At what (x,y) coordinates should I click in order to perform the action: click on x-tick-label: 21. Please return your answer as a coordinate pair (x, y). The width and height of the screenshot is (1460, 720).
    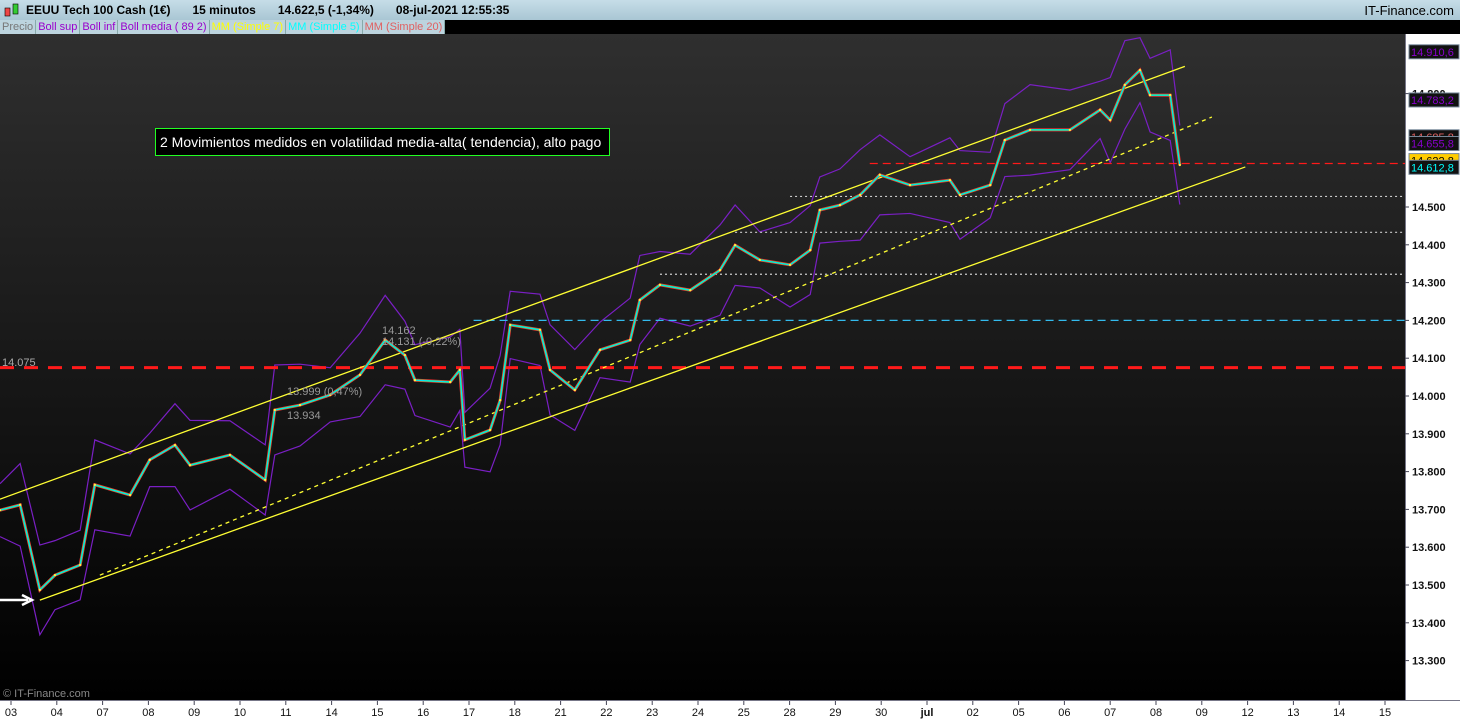
    Looking at the image, I should click on (560, 713).